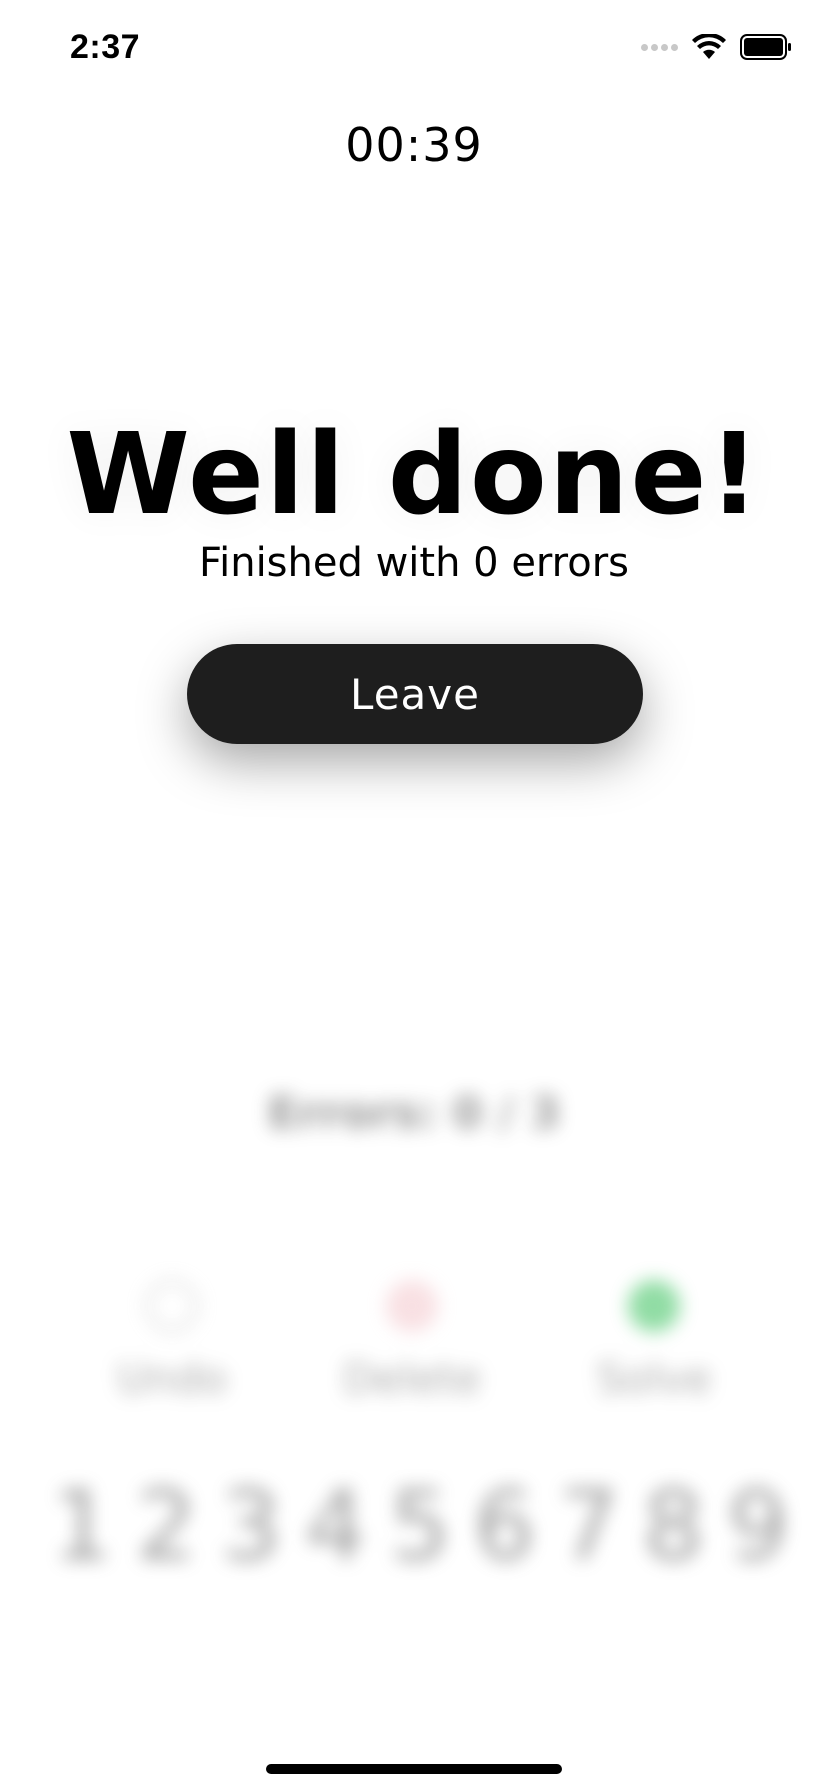 The height and width of the screenshot is (1792, 828). What do you see at coordinates (172, 1341) in the screenshot?
I see `undo-button: Undo` at bounding box center [172, 1341].